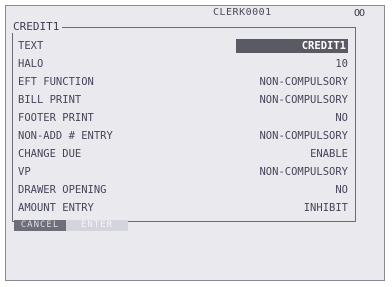 The height and width of the screenshot is (287, 392). Describe the element at coordinates (24, 172) in the screenshot. I see `setting-label: VP` at that location.